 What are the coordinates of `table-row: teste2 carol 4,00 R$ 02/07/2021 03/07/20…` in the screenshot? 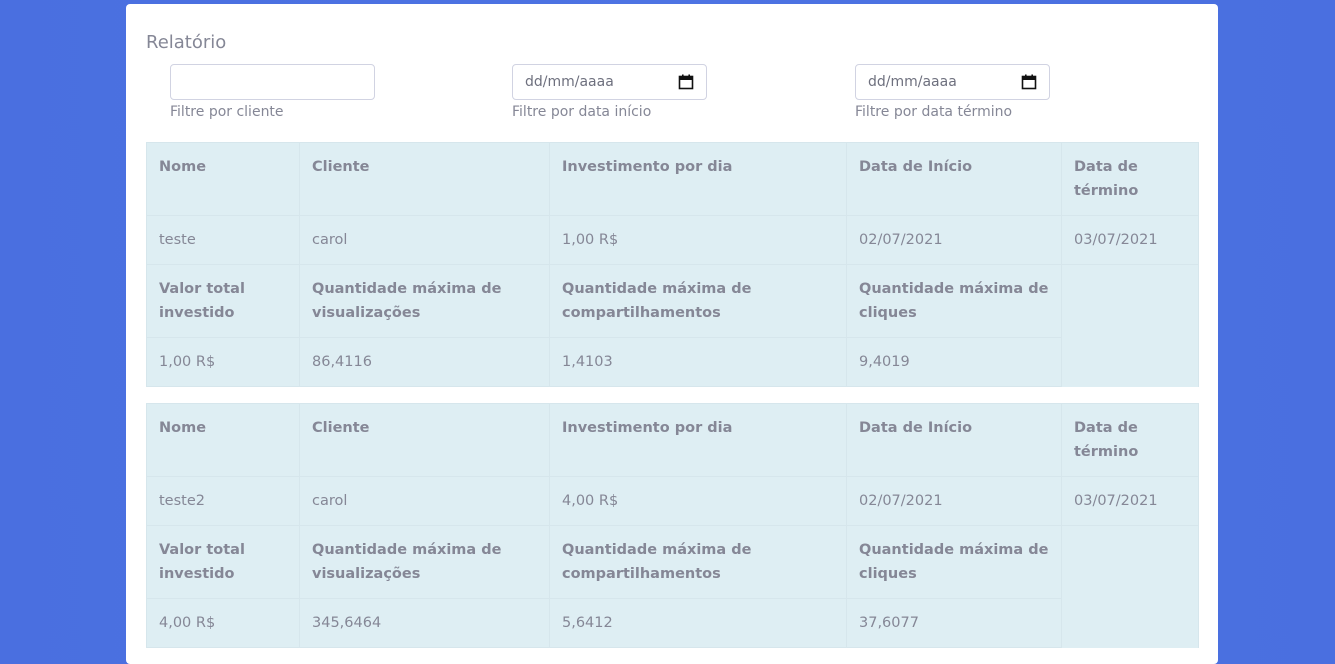 It's located at (672, 501).